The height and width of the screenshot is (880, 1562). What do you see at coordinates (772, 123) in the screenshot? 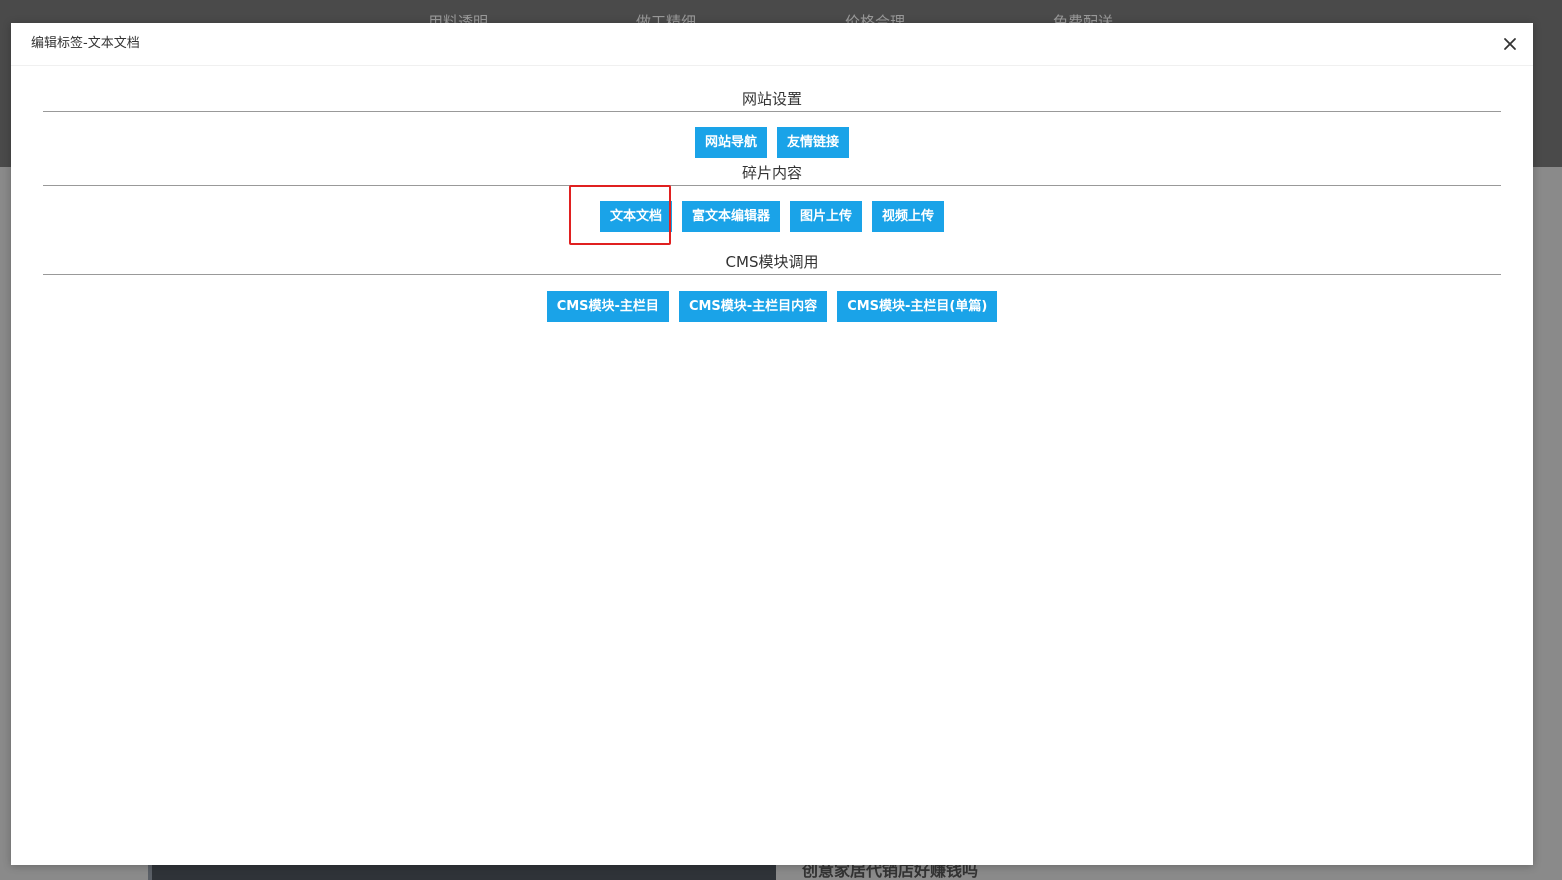
I see `section-site-settings: 网站设置 网站导航 友情链接` at bounding box center [772, 123].